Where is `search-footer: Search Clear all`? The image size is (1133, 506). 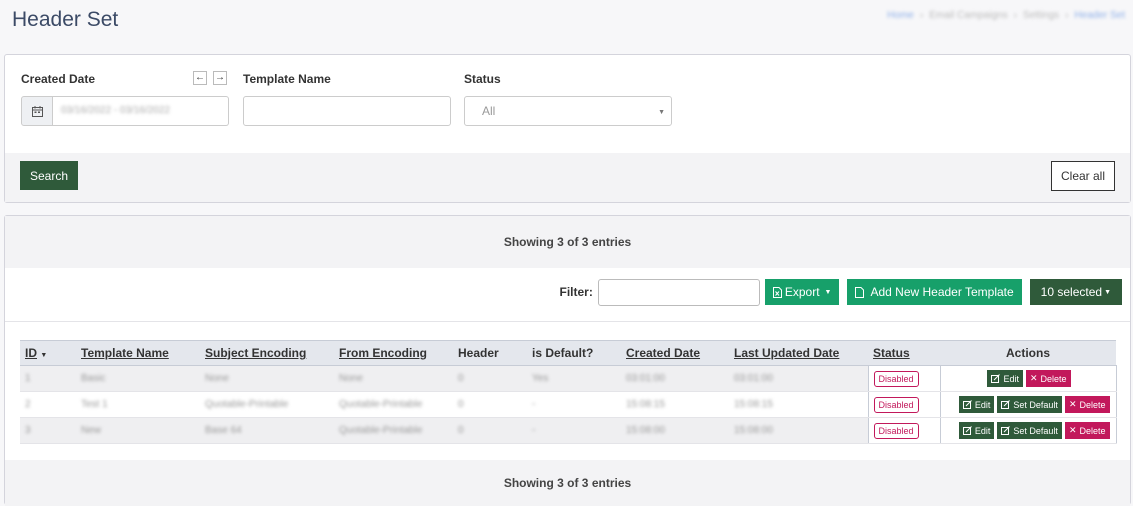 search-footer: Search Clear all is located at coordinates (567, 177).